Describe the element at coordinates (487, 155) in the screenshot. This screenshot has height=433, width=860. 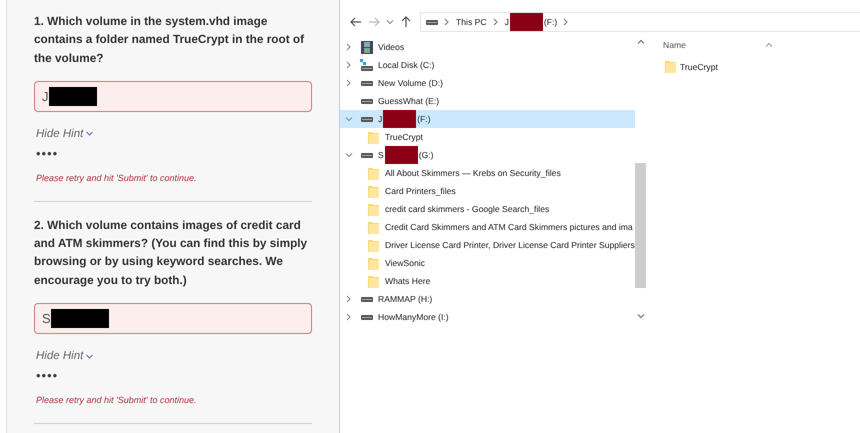
I see `tree-item: S (G:)` at that location.